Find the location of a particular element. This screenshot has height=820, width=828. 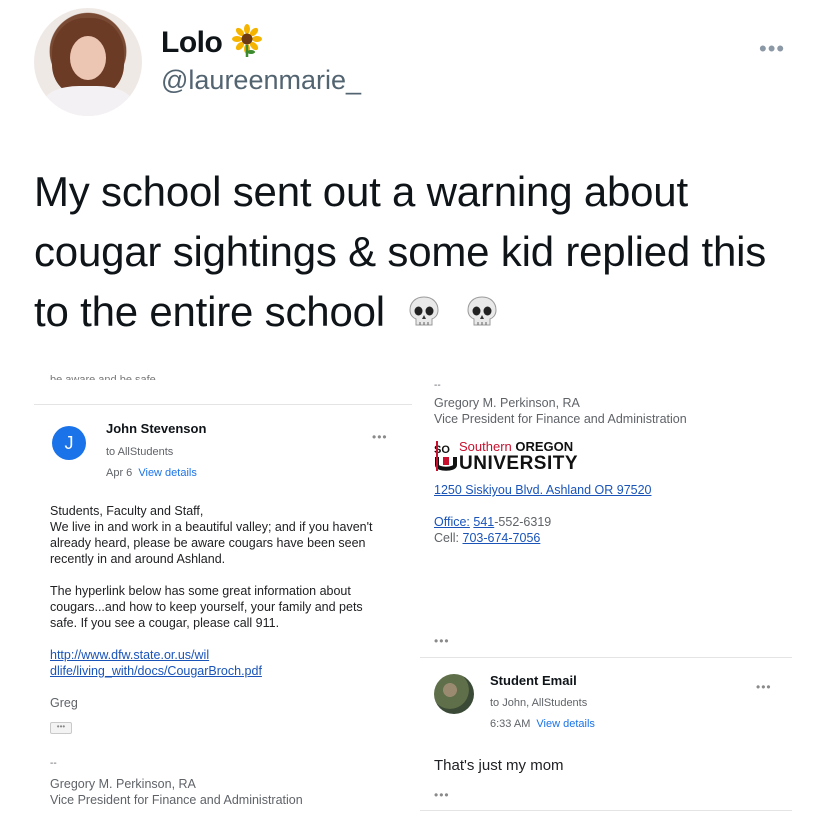

logo-university: UNIVERSITY is located at coordinates (519, 463).